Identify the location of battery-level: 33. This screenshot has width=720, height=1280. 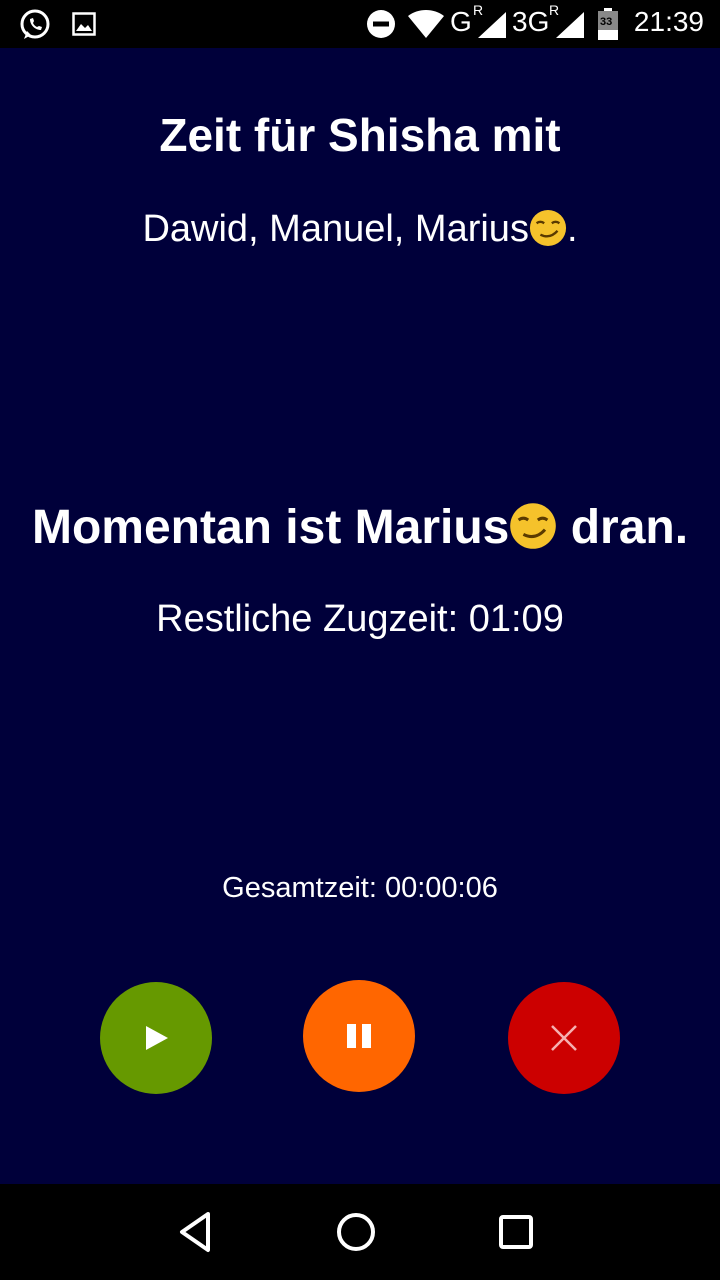
(606, 22).